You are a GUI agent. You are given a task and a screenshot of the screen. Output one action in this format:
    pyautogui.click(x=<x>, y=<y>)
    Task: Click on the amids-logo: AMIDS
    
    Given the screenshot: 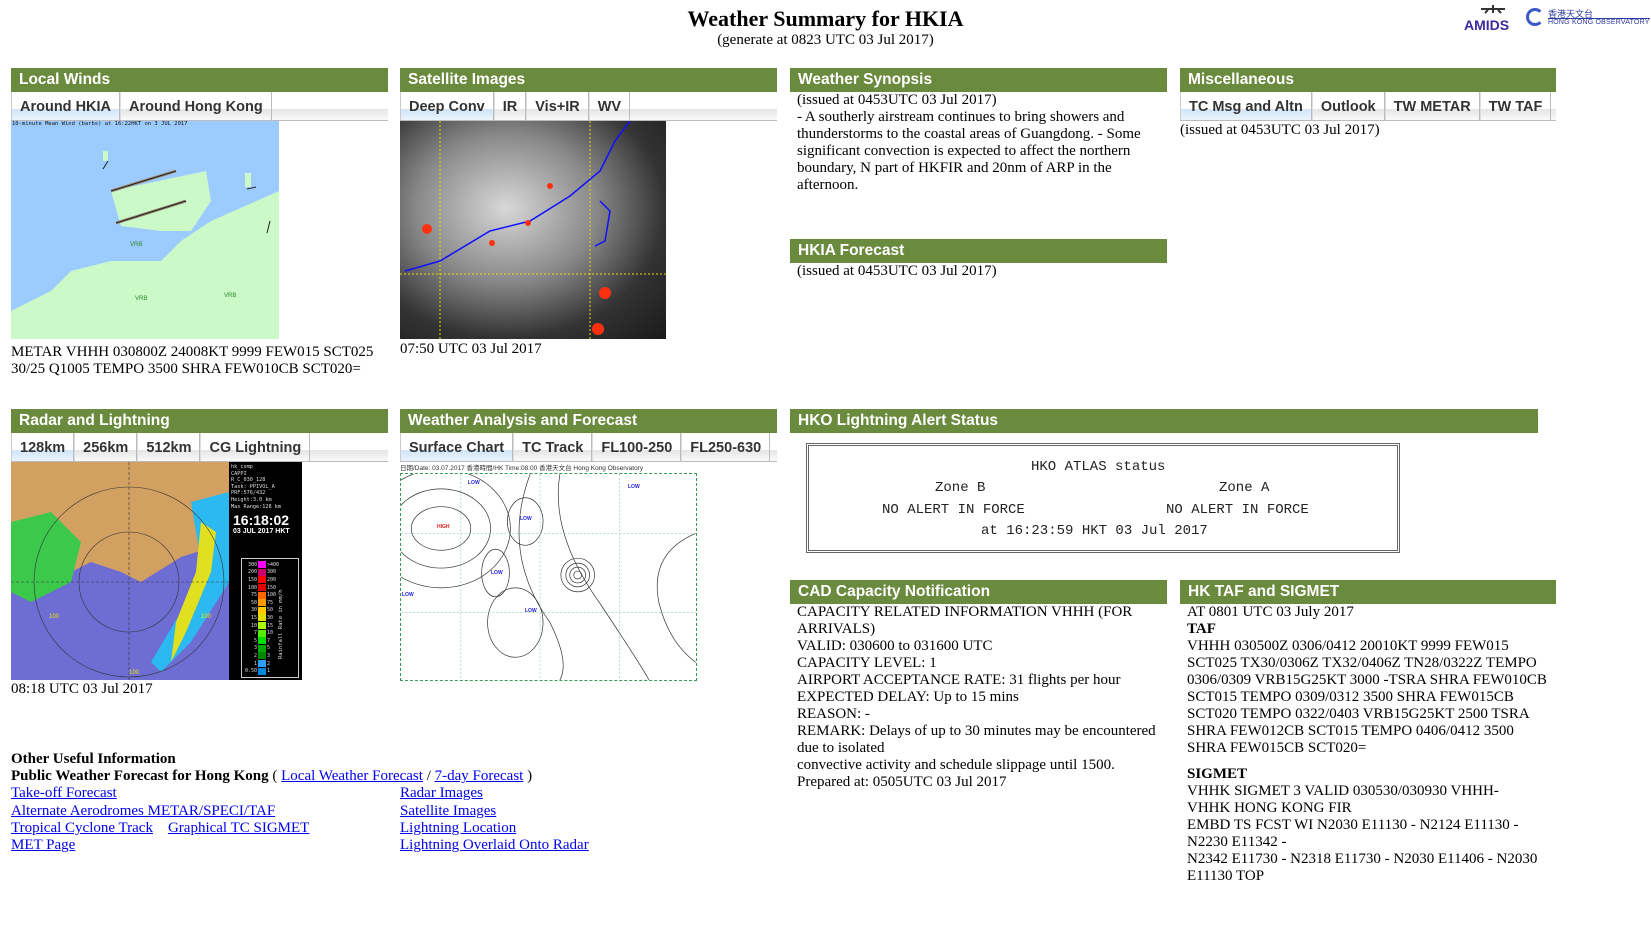 What is the action you would take?
    pyautogui.click(x=1490, y=19)
    